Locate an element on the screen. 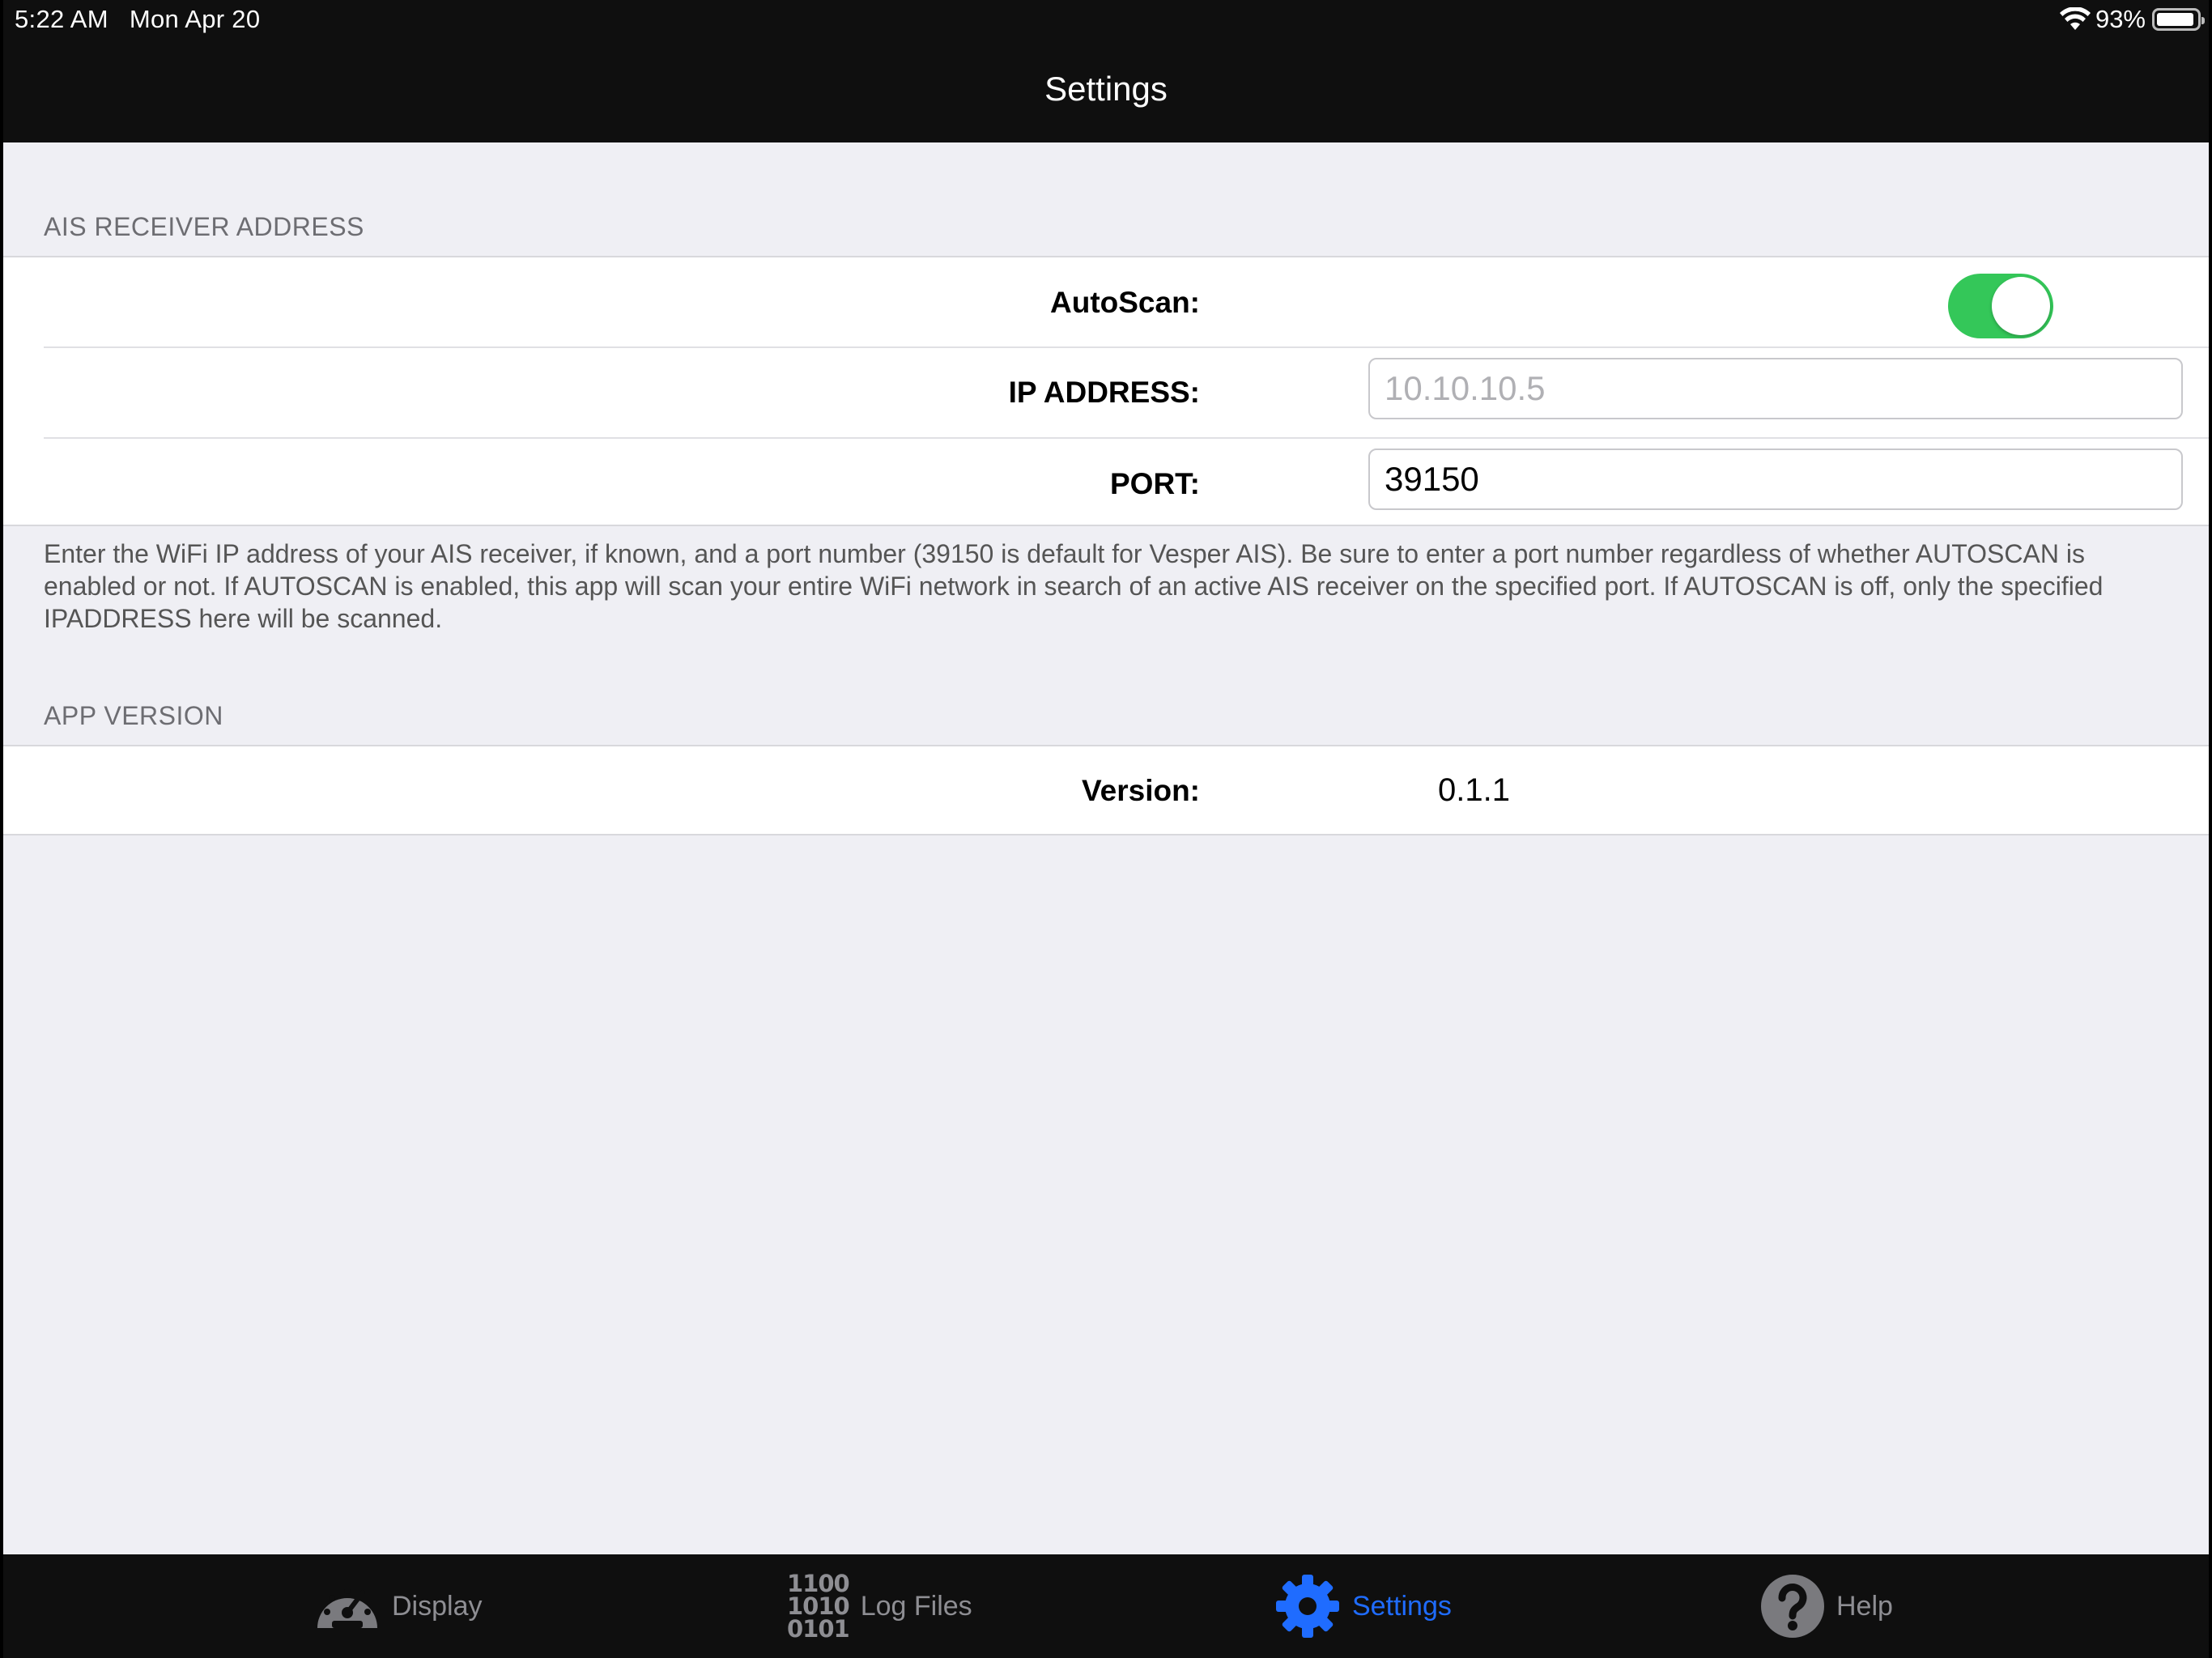  help-icon is located at coordinates (1793, 1606).